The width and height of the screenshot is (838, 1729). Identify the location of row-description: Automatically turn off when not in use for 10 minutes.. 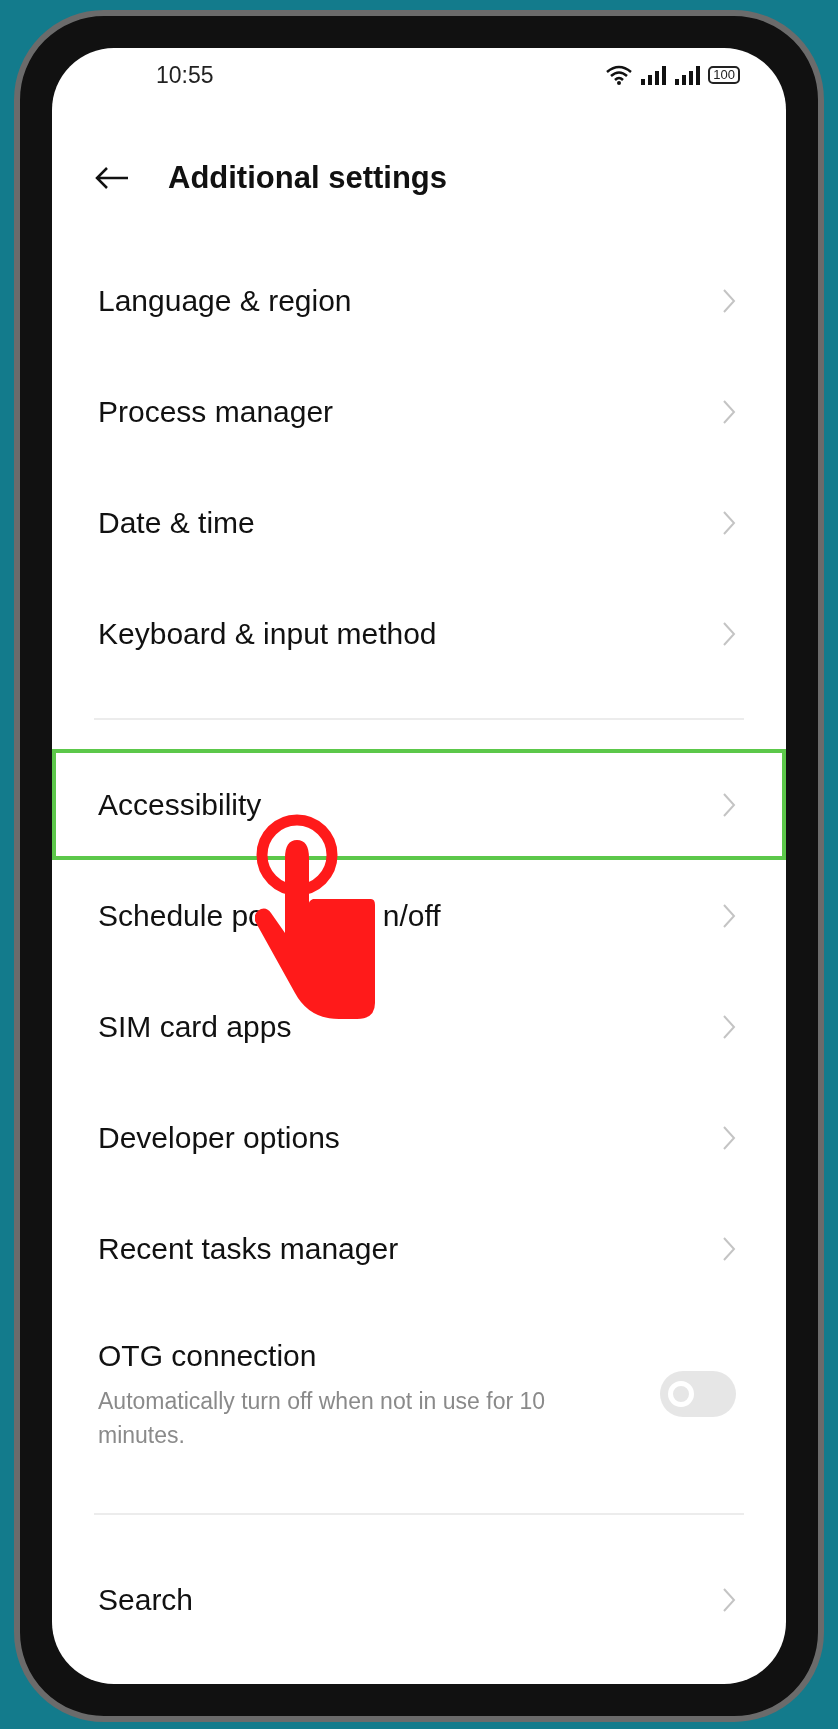
(322, 1418).